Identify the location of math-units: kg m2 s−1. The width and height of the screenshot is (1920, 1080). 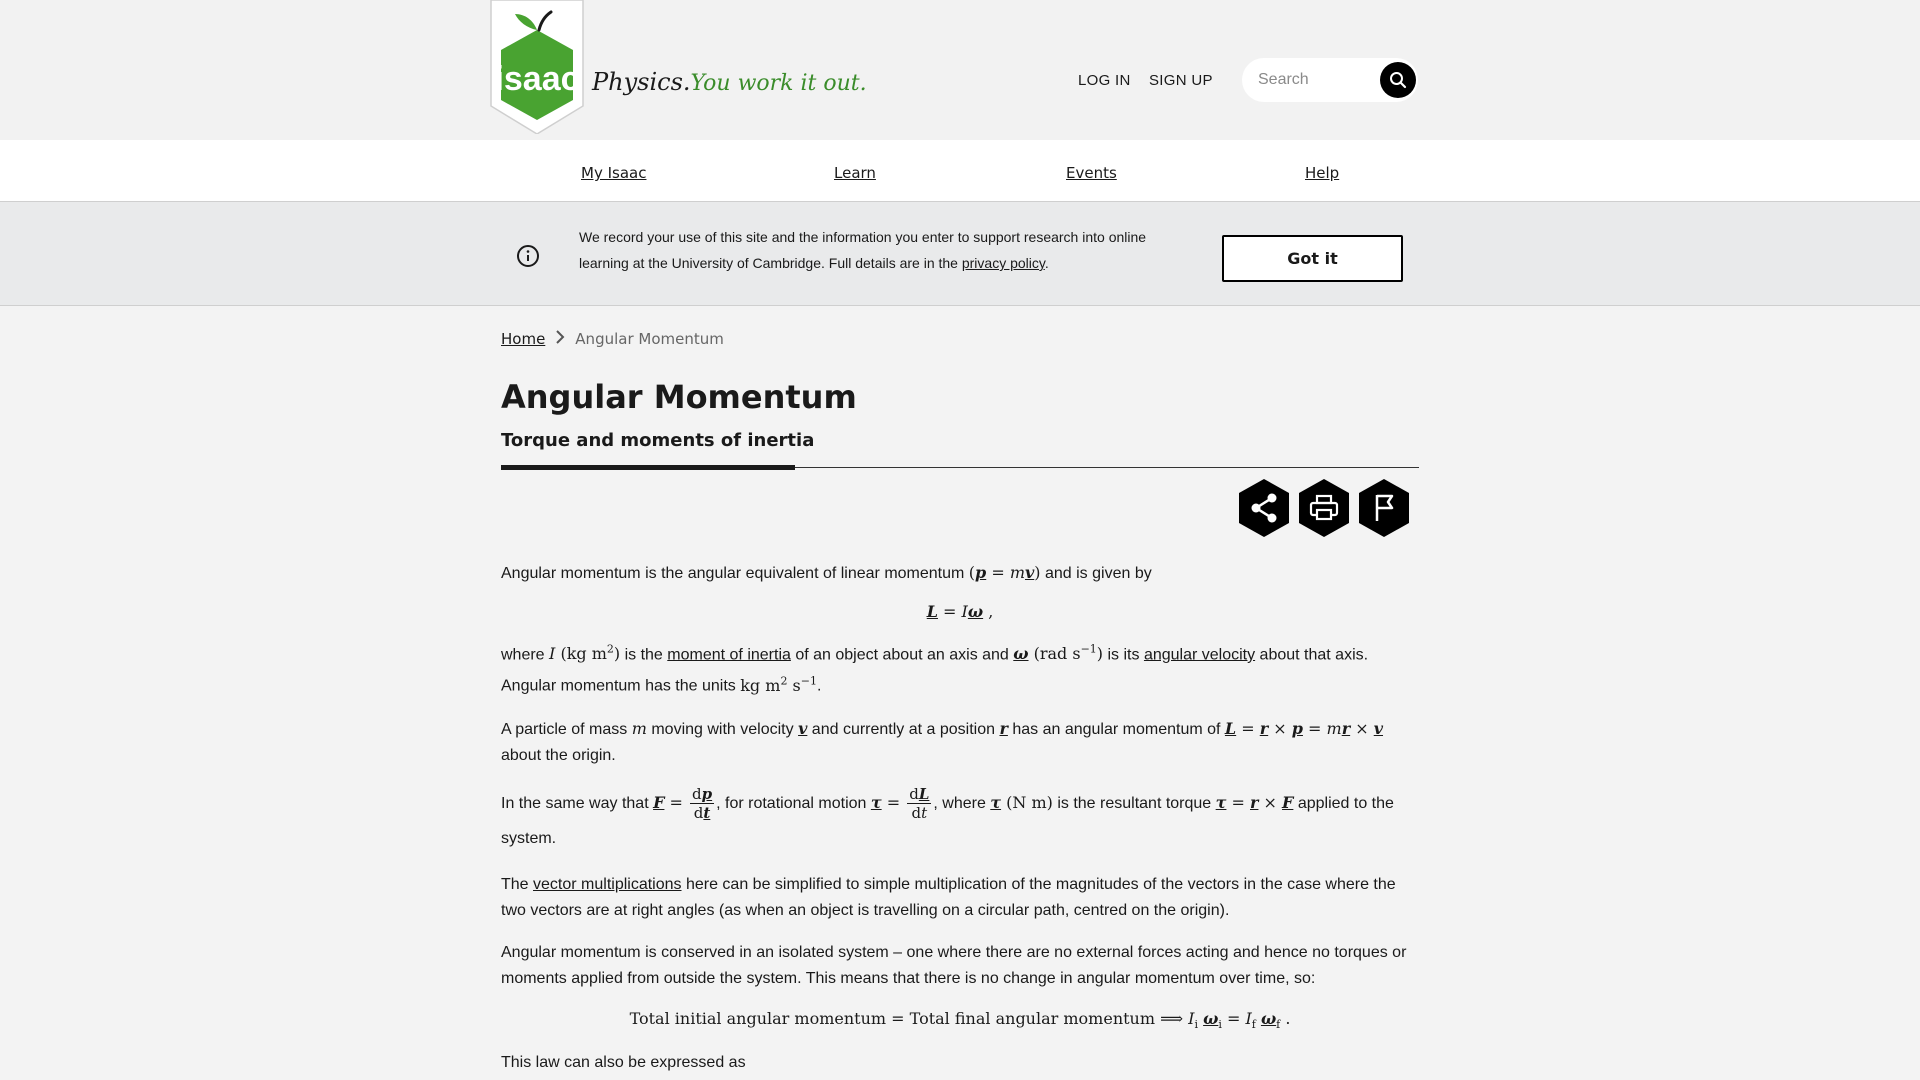
(778, 684).